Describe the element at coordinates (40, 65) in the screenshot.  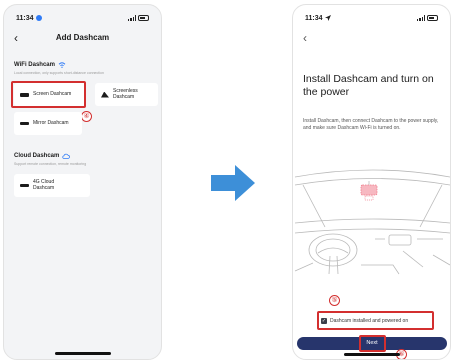
I see `wifi-section-title: WiFi Dashcam` at that location.